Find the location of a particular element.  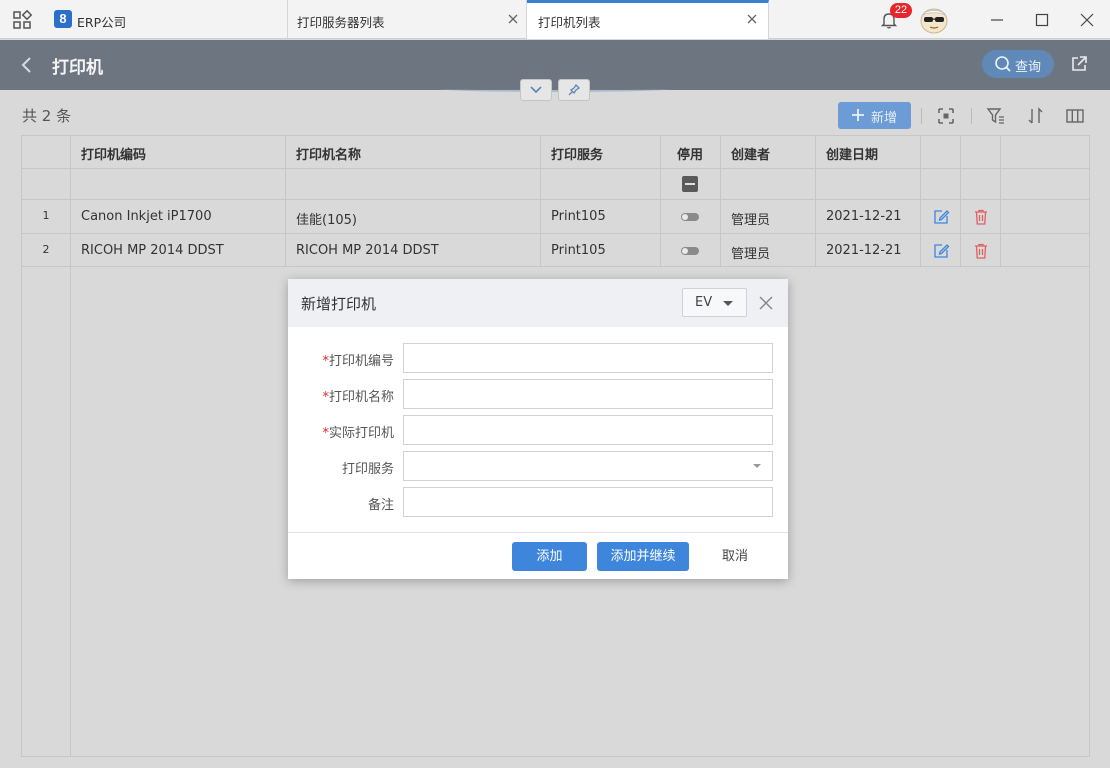

field-label: *实际打印机 is located at coordinates (358, 431).